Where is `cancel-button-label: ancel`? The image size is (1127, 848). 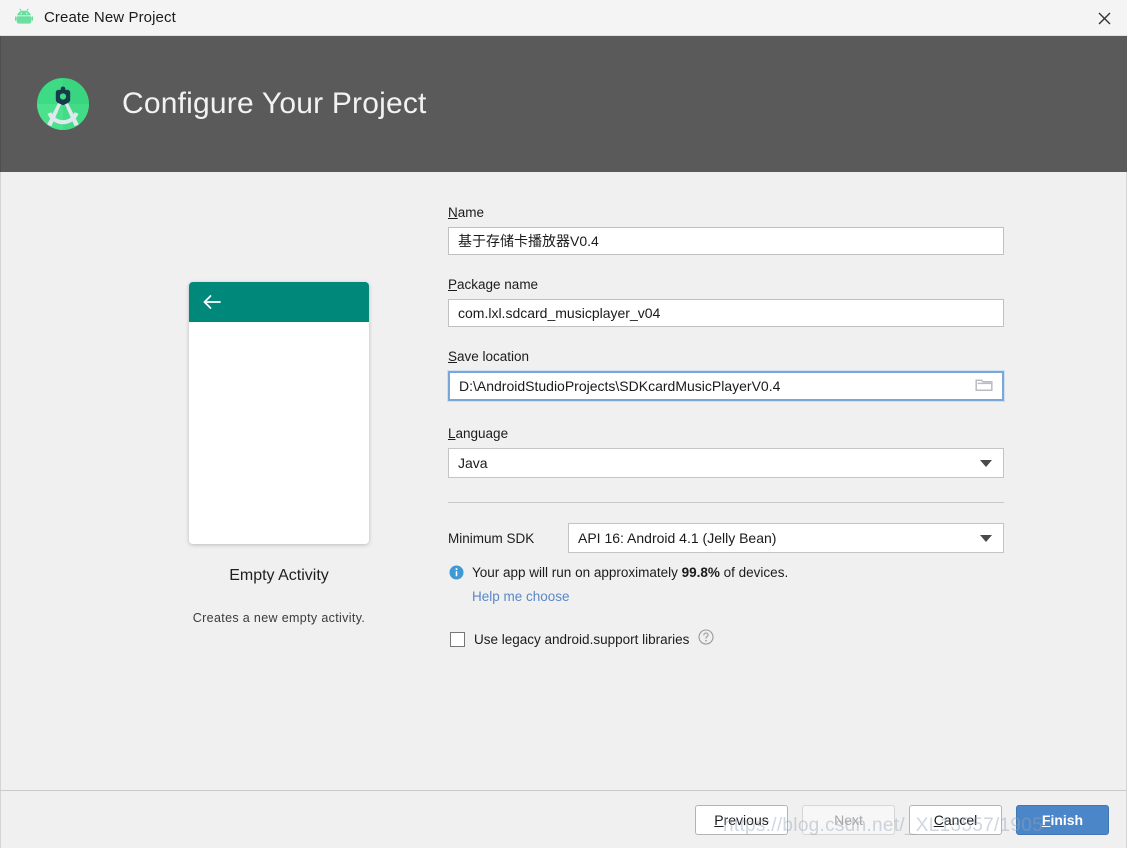 cancel-button-label: ancel is located at coordinates (960, 819).